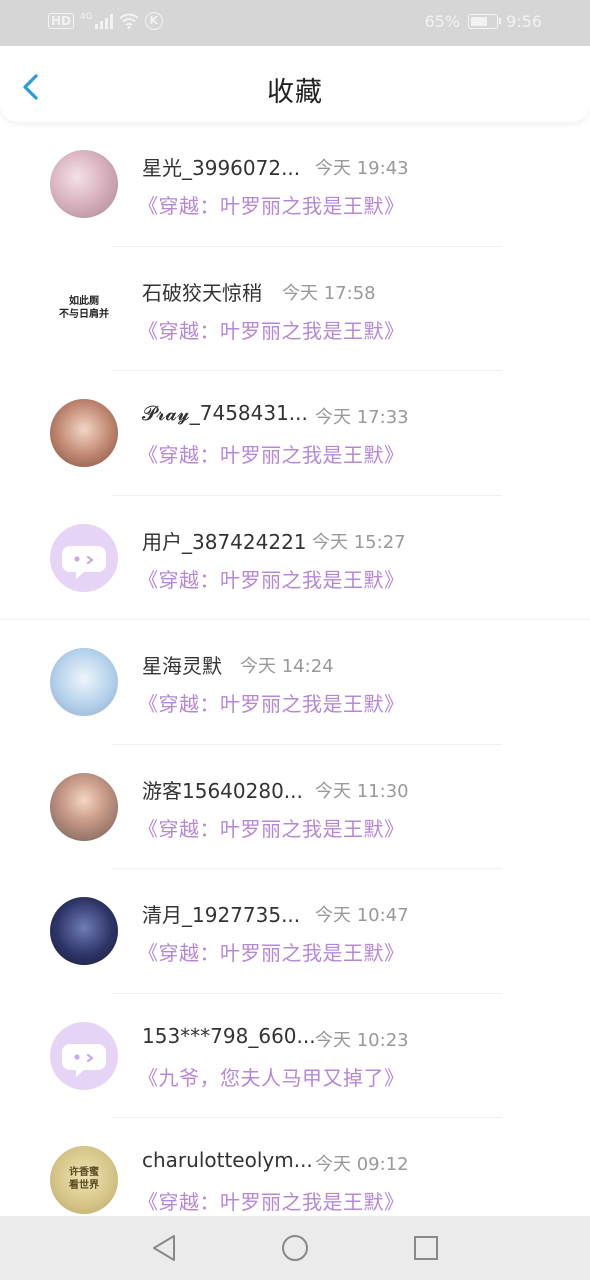 The image size is (590, 1280). I want to click on avatar-text: 如此厕, so click(84, 301).